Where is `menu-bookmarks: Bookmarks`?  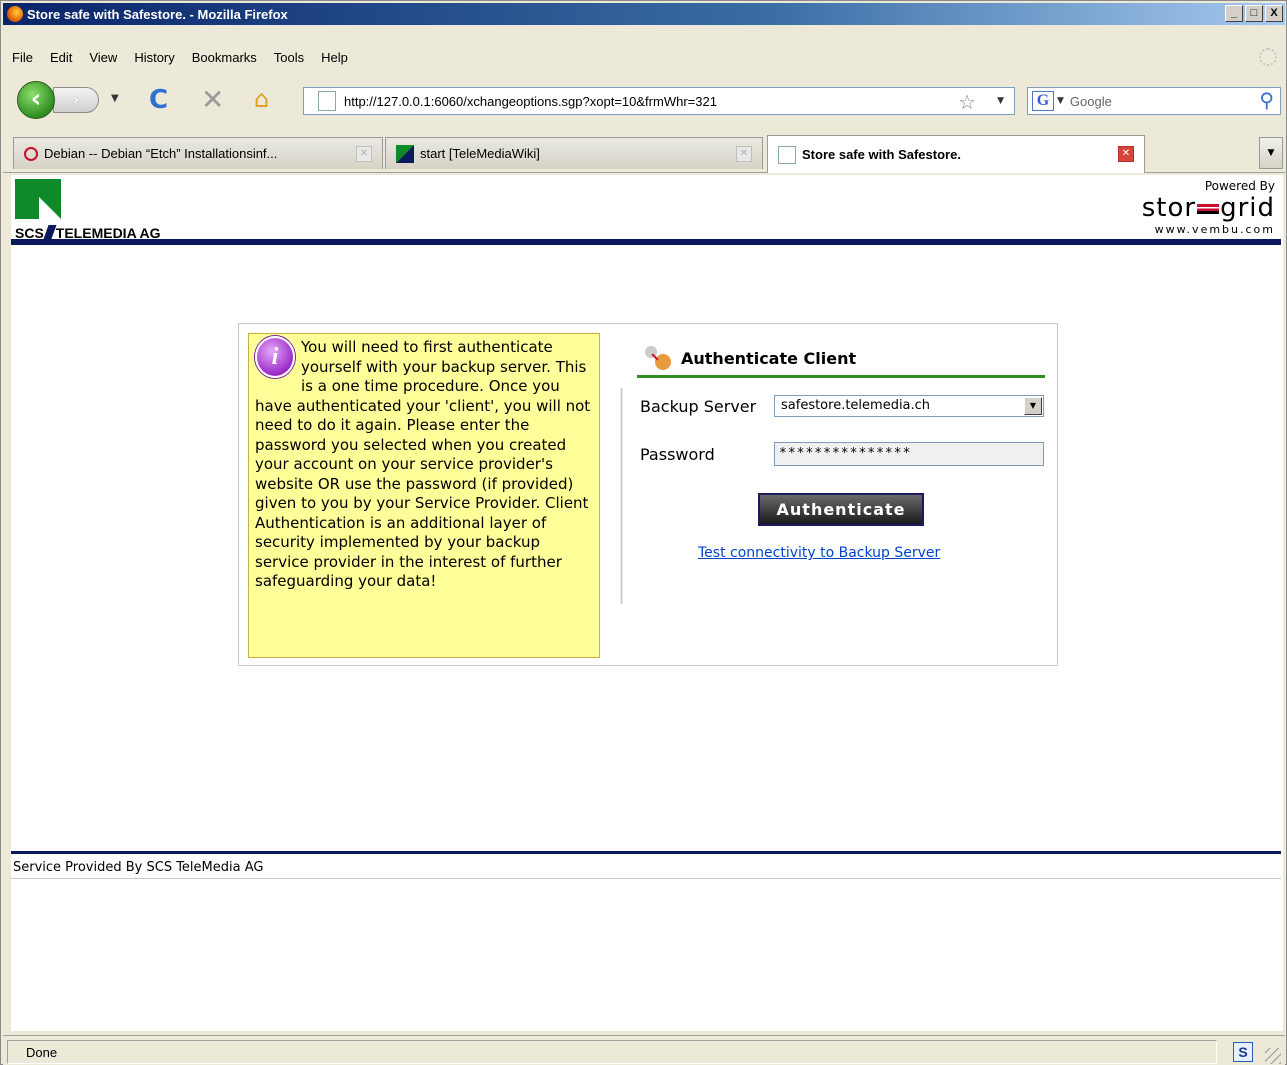
menu-bookmarks: Bookmarks is located at coordinates (224, 57).